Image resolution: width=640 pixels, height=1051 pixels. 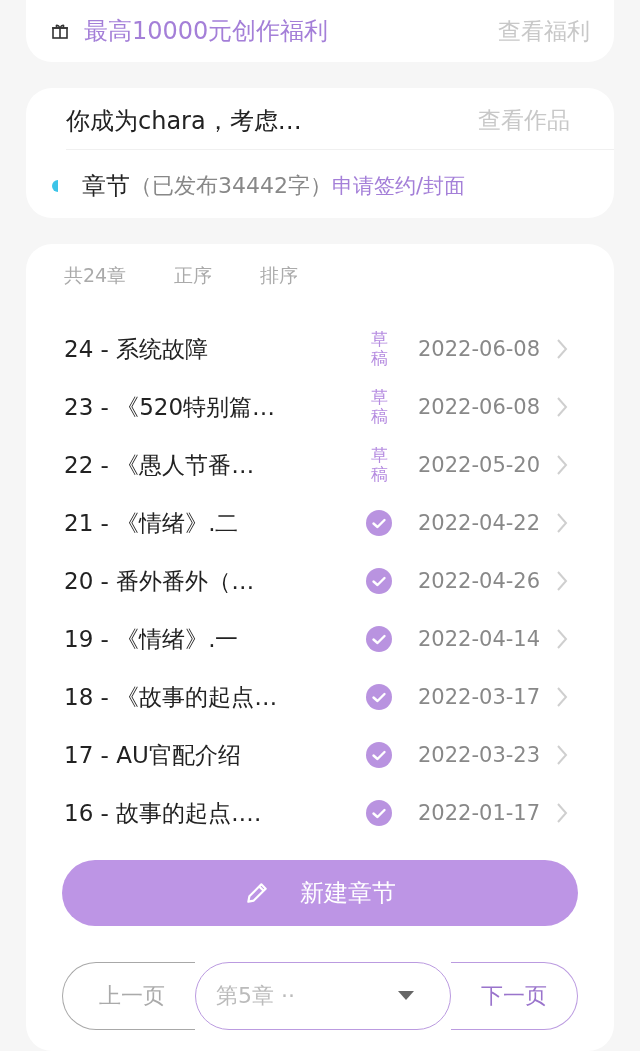 What do you see at coordinates (480, 754) in the screenshot?
I see `chapter-date: 2022-03-23` at bounding box center [480, 754].